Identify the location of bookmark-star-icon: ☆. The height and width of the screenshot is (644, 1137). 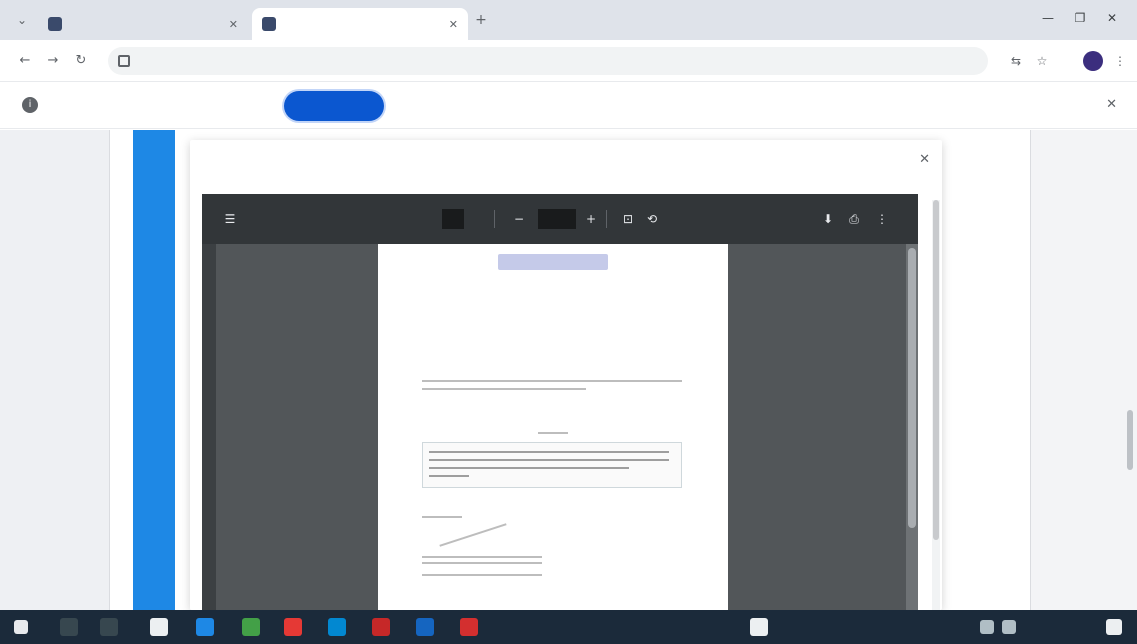
(1042, 61).